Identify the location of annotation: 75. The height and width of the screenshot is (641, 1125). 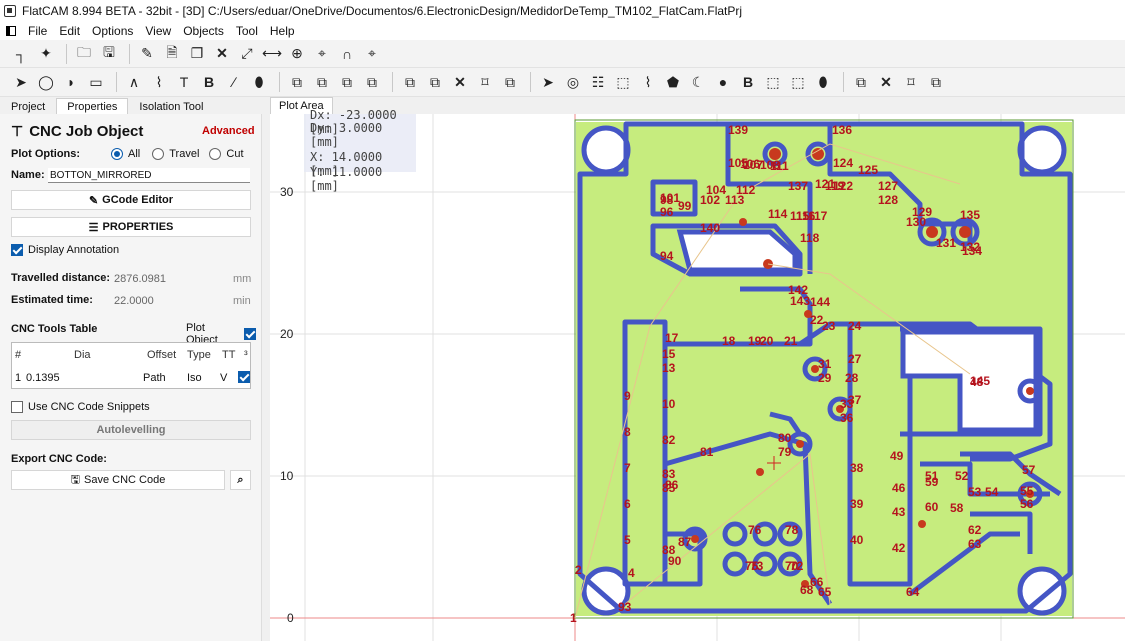
(752, 566).